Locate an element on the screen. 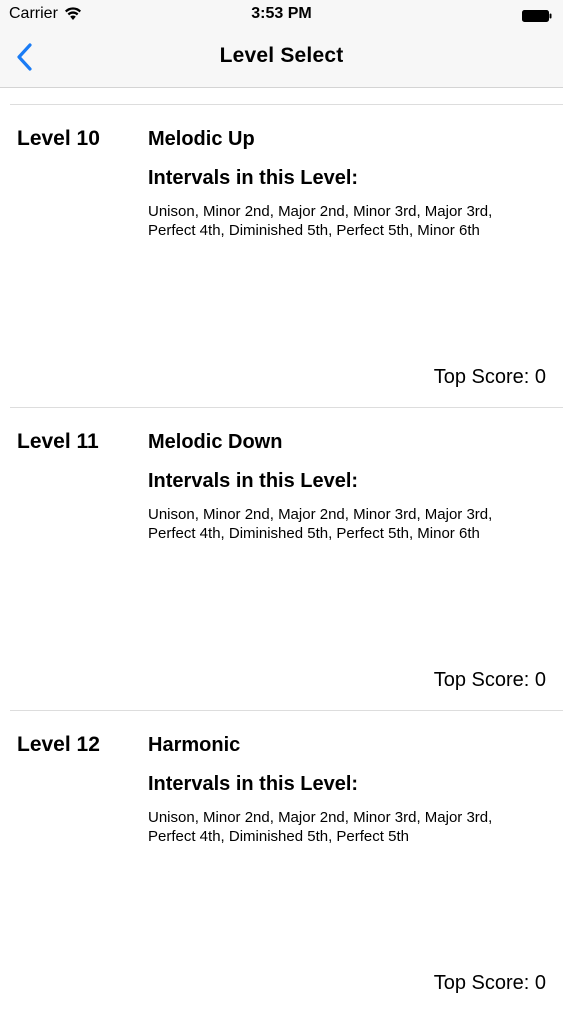 The image size is (563, 1013). status-bar: Carrier 3:53 PM is located at coordinates (281, 15).